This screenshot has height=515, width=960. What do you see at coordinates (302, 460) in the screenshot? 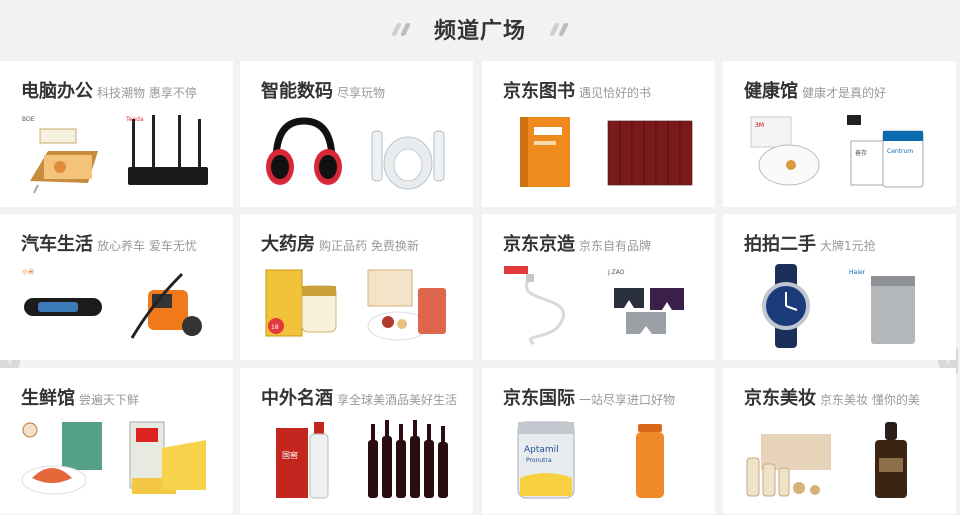
I see `baijiu-image: 国窖` at bounding box center [302, 460].